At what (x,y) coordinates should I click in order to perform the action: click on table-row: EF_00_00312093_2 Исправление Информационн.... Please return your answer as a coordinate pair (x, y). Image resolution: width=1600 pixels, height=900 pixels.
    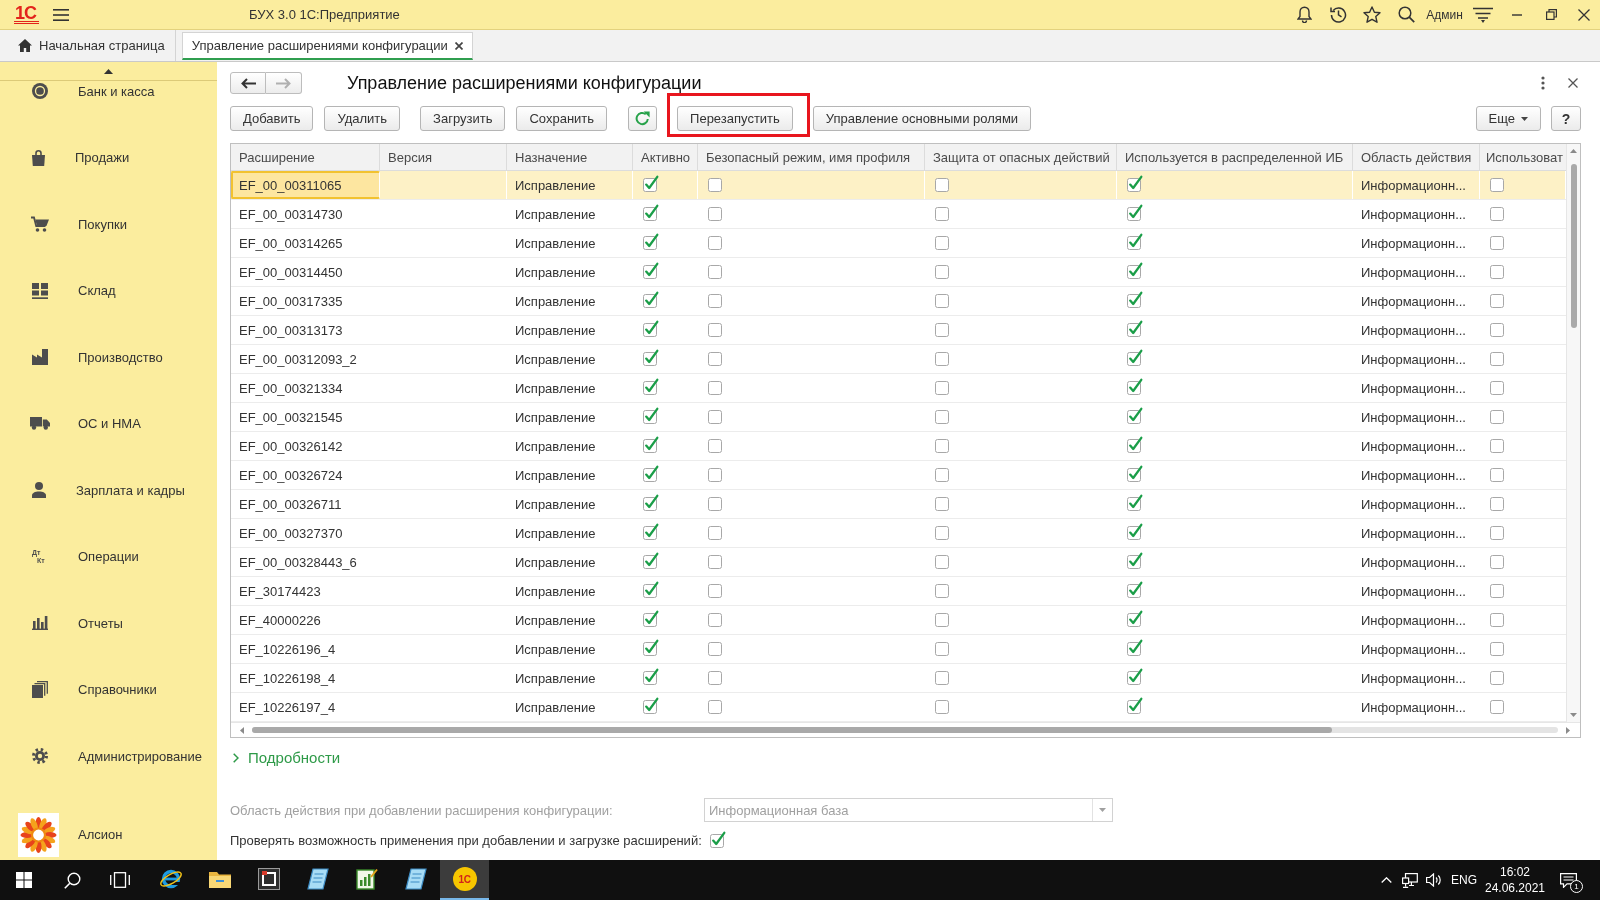
    Looking at the image, I should click on (898, 359).